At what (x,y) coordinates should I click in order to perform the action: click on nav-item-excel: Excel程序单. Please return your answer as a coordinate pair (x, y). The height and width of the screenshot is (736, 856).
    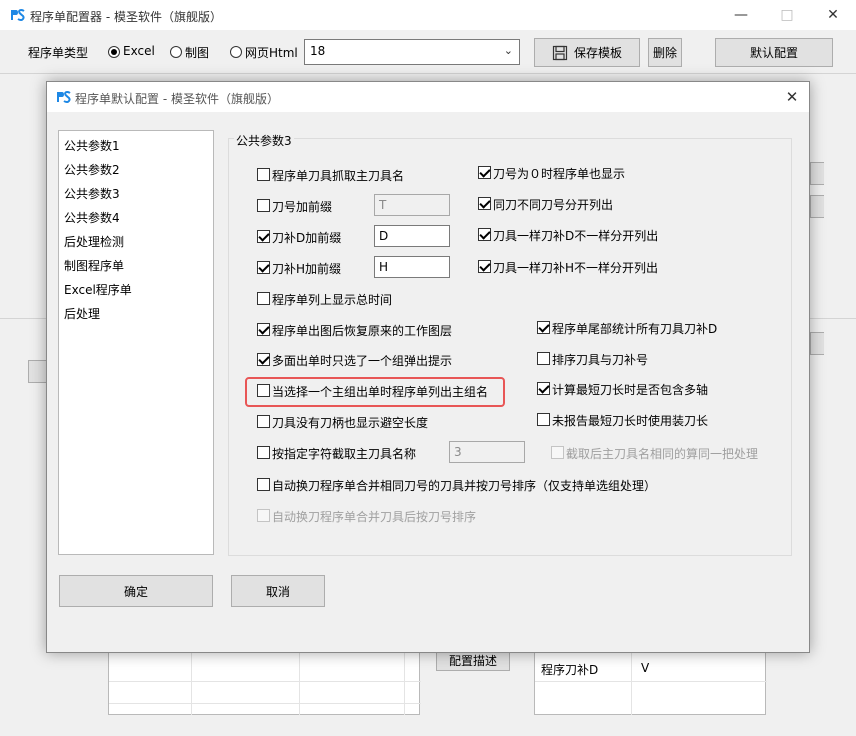
    Looking at the image, I should click on (98, 289).